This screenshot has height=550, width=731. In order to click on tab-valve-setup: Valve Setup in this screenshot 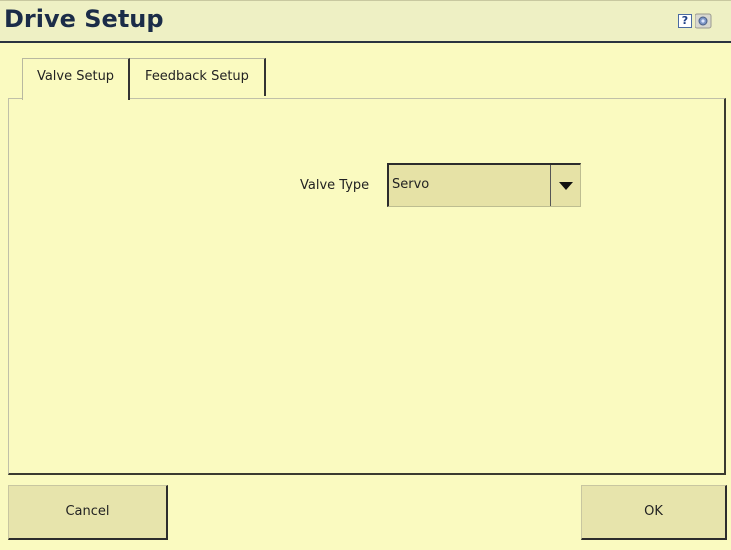, I will do `click(76, 79)`.